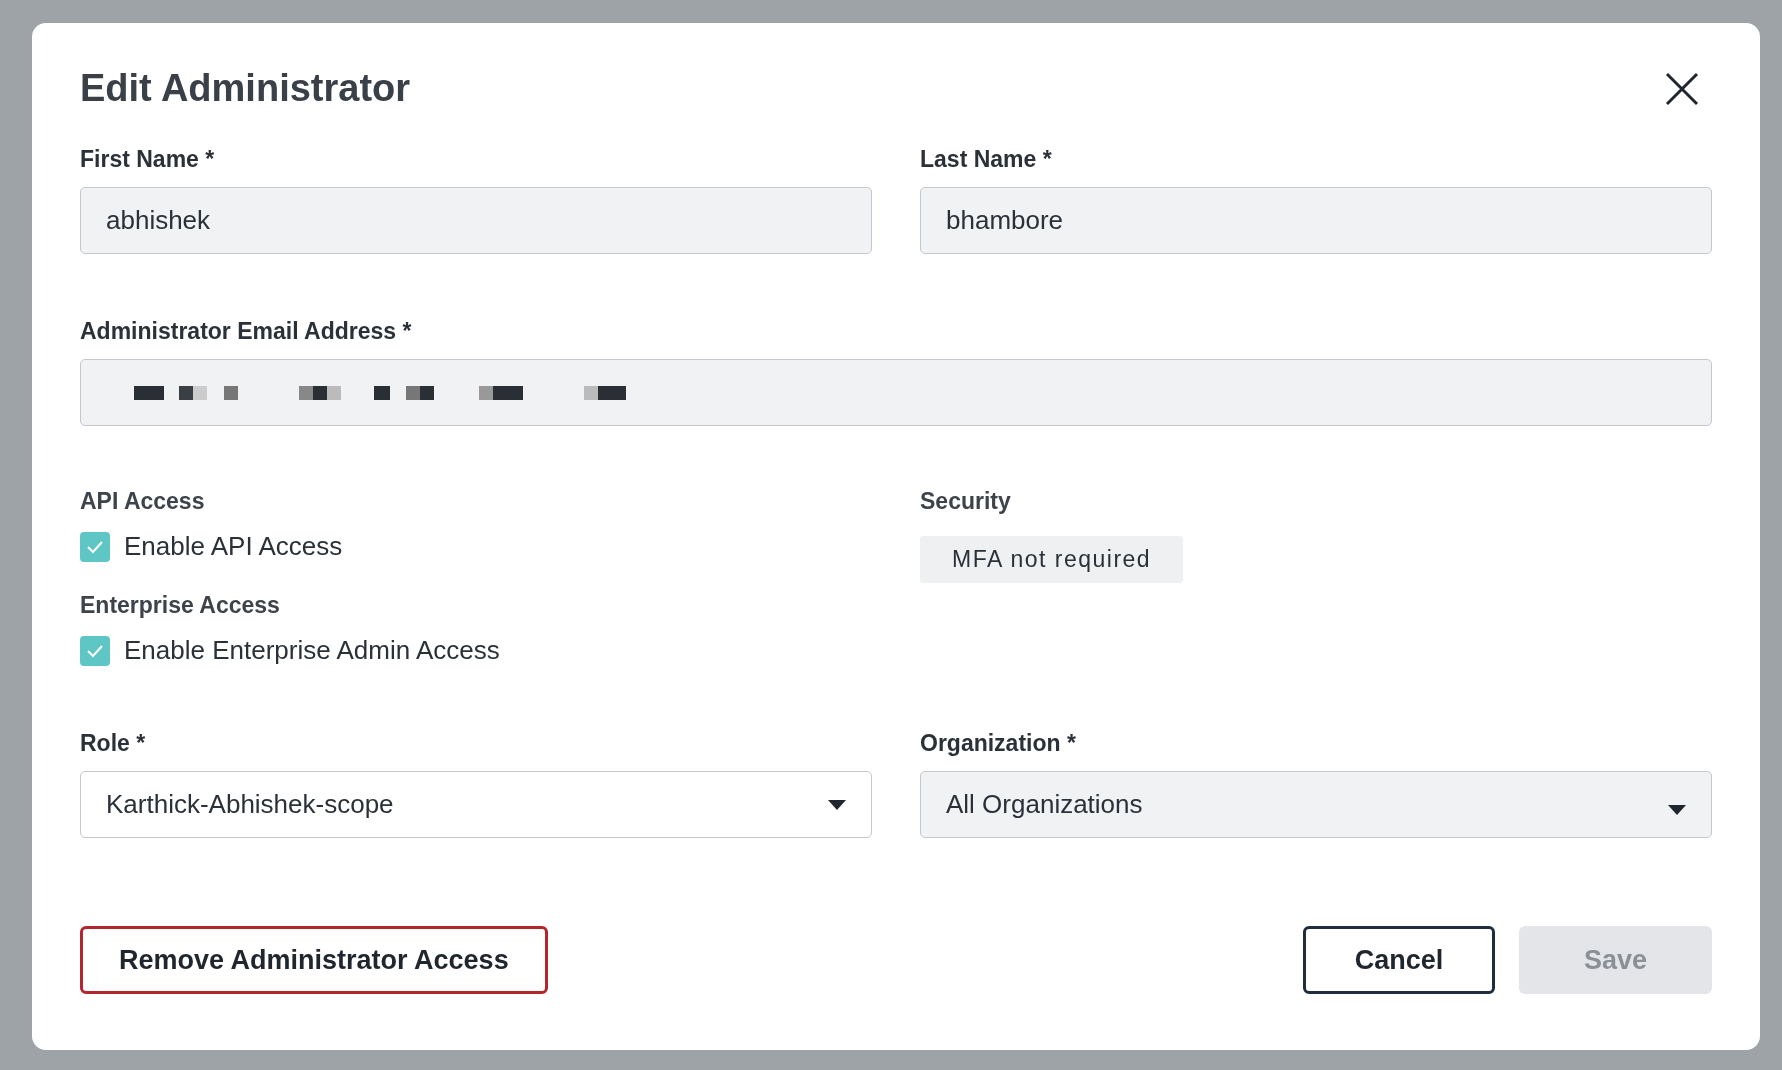 This screenshot has width=1782, height=1070. I want to click on section-heading: API Access, so click(143, 501).